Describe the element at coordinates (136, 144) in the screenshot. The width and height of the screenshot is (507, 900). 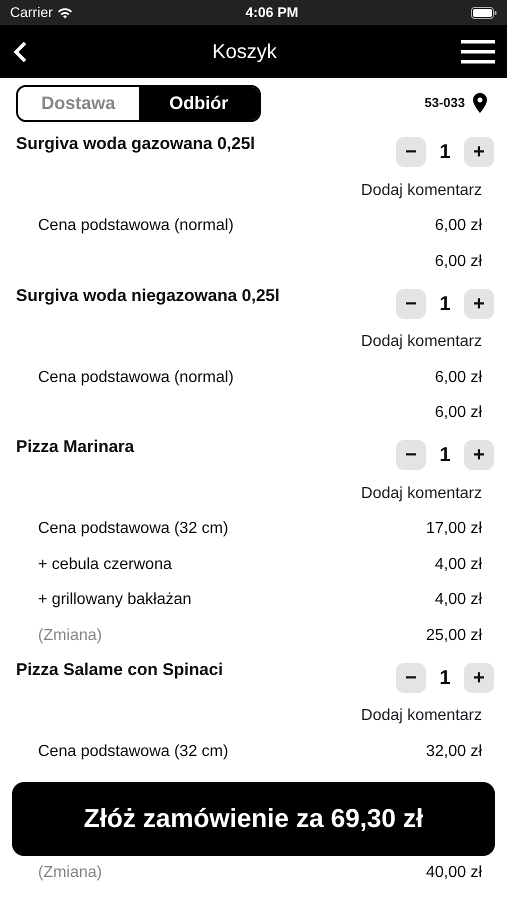
I see `item-name: Surgiva woda gazowana 0,25l` at that location.